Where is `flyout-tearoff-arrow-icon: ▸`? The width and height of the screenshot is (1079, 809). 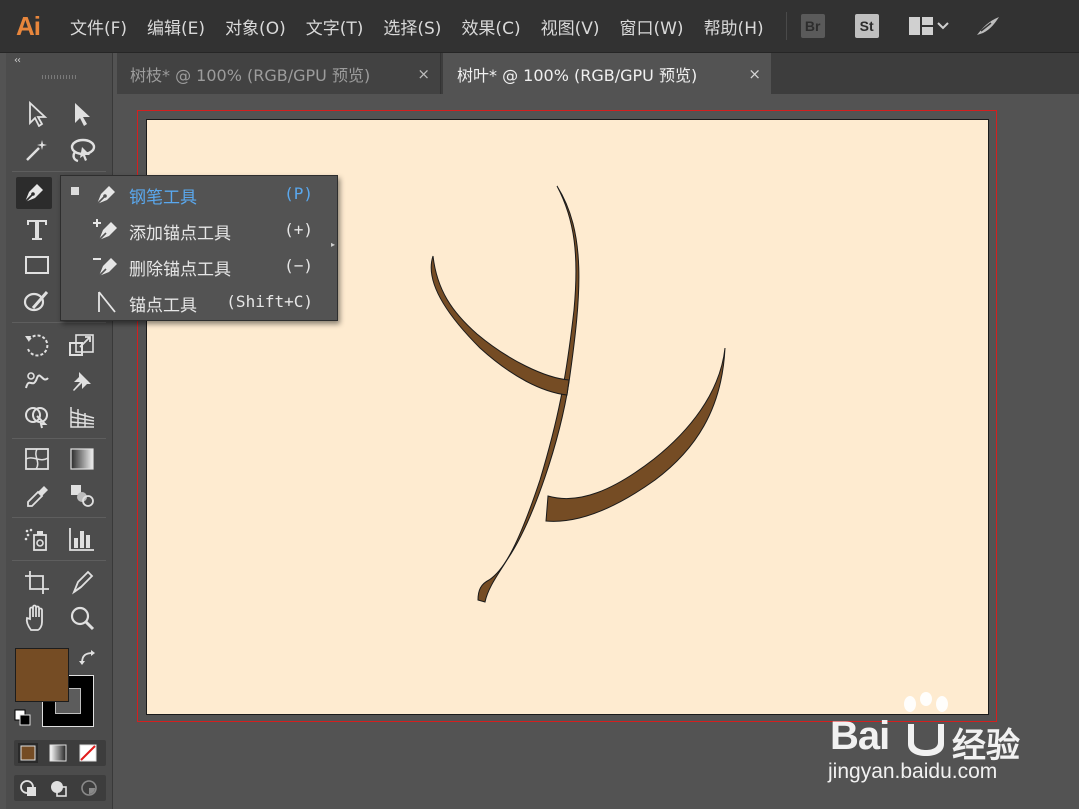
flyout-tearoff-arrow-icon: ▸ is located at coordinates (333, 244).